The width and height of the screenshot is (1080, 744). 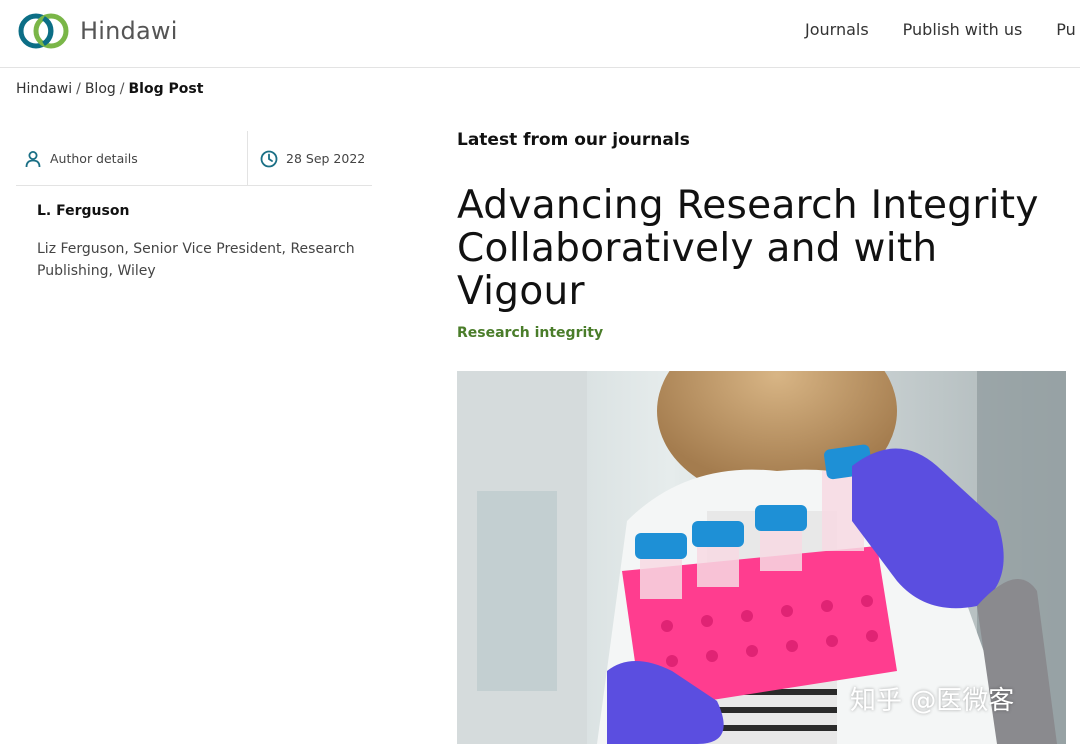 I want to click on article-meta-bar: Author details 28 Sep 2022, so click(x=194, y=158).